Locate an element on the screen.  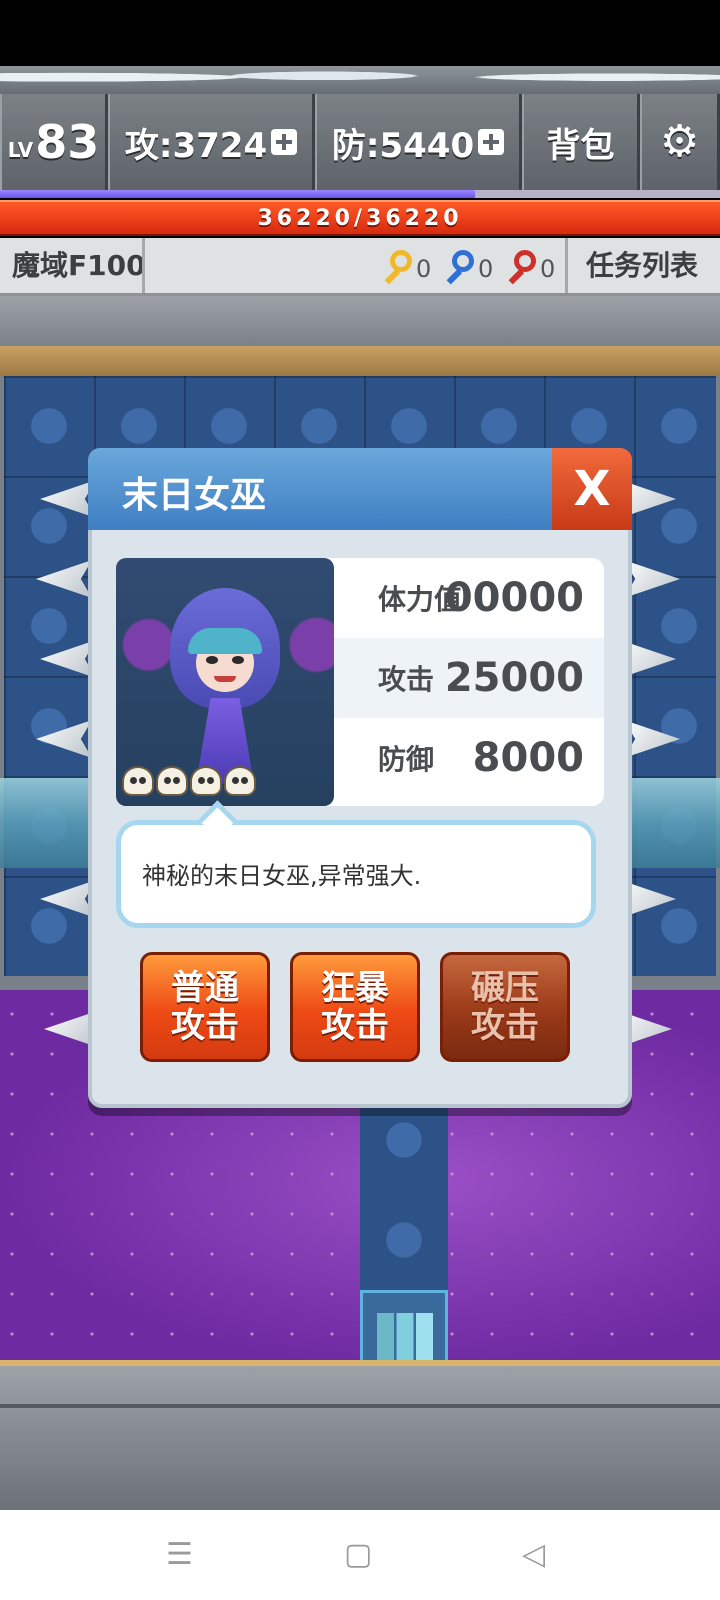
defense-value: 防:5440 is located at coordinates (403, 145).